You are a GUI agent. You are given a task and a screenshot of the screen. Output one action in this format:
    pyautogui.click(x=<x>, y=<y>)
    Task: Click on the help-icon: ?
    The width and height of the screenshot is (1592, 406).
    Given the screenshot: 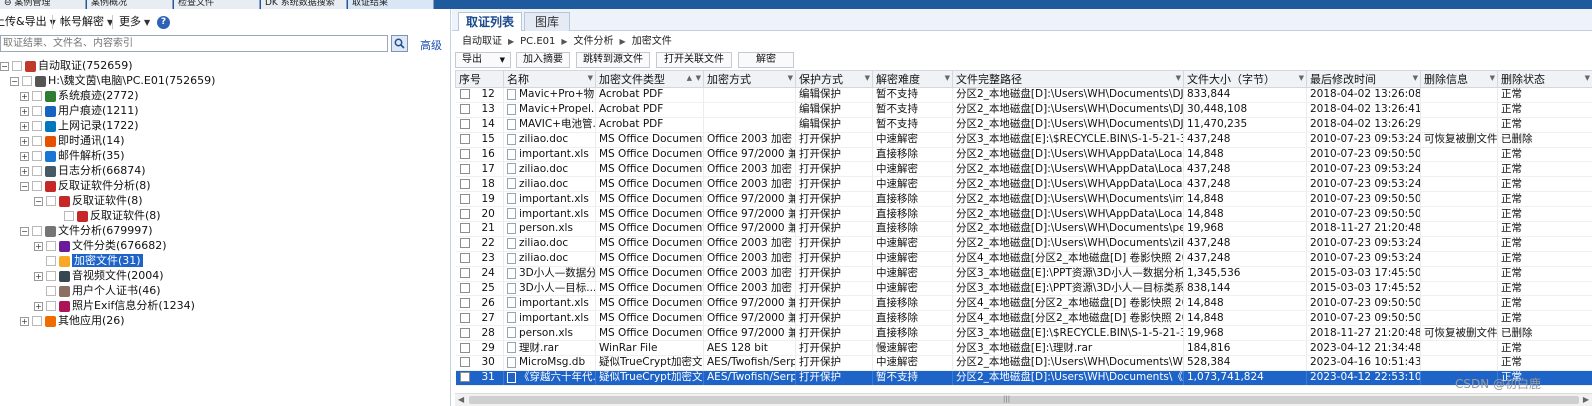 What is the action you would take?
    pyautogui.click(x=163, y=22)
    